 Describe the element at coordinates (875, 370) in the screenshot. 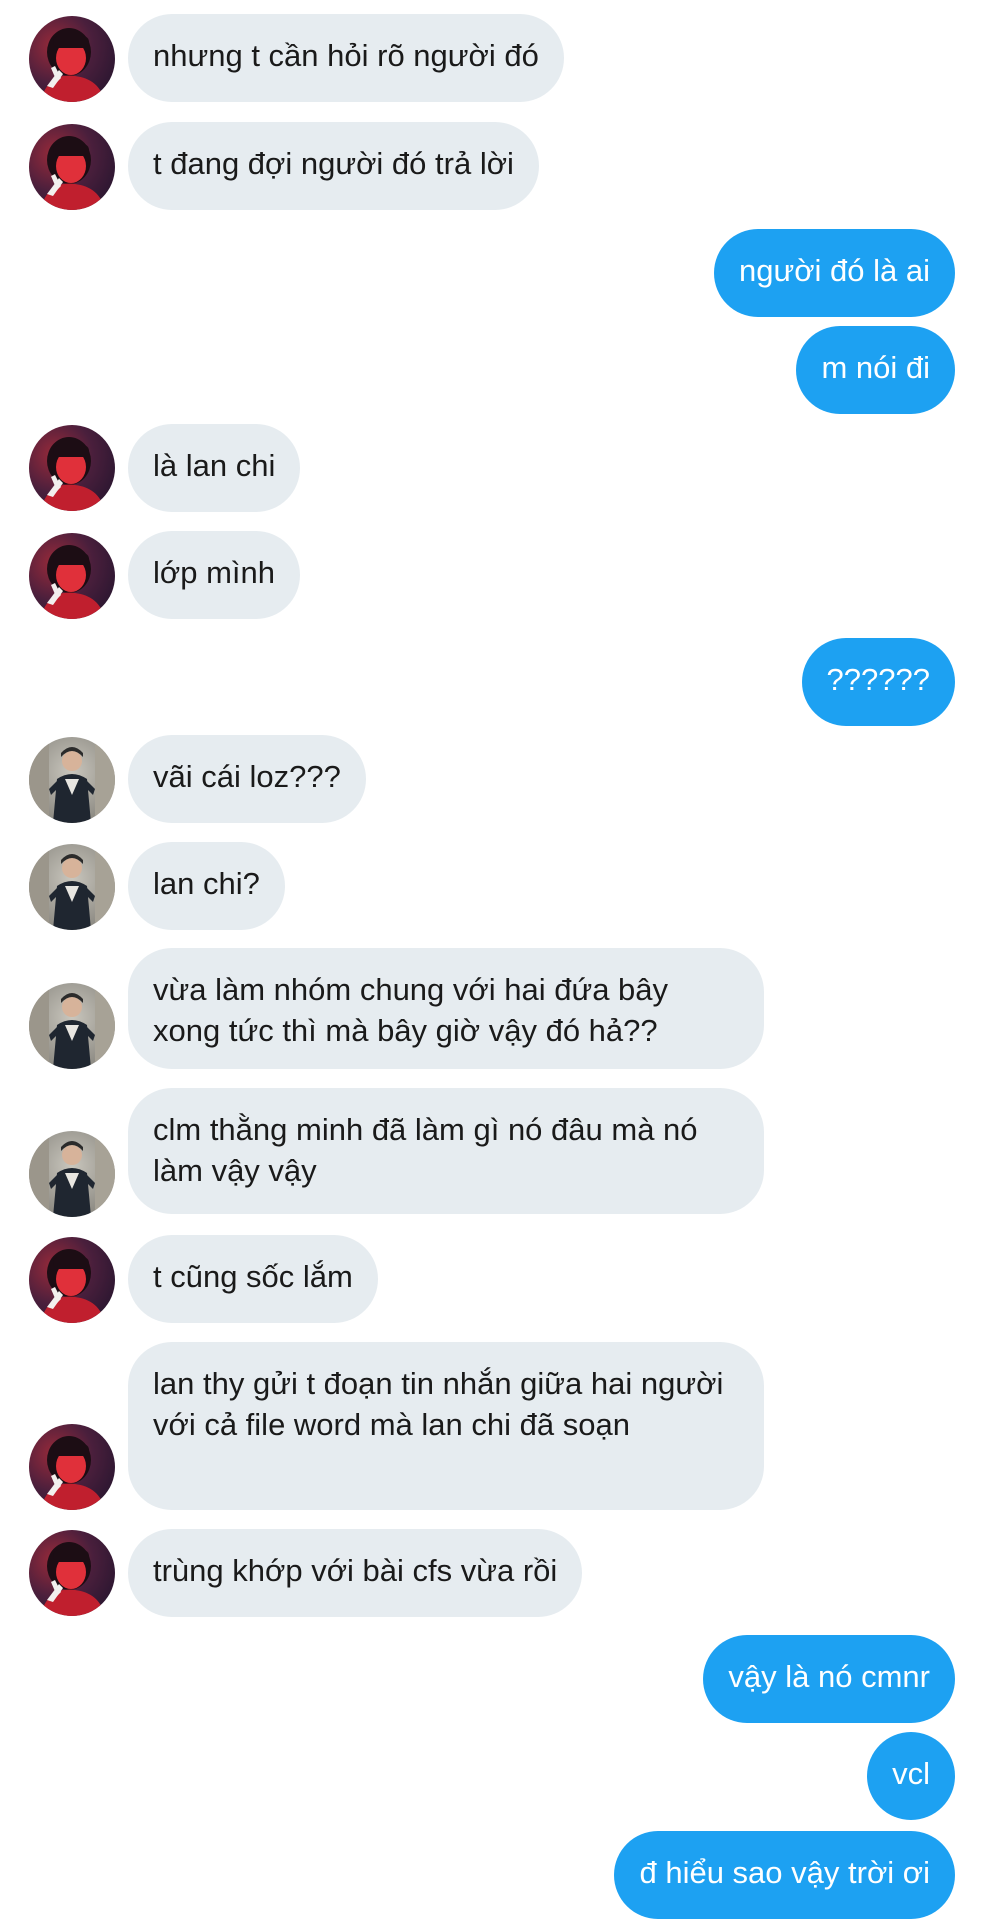

I see `outgoing-message-bubble: m nói đi` at that location.